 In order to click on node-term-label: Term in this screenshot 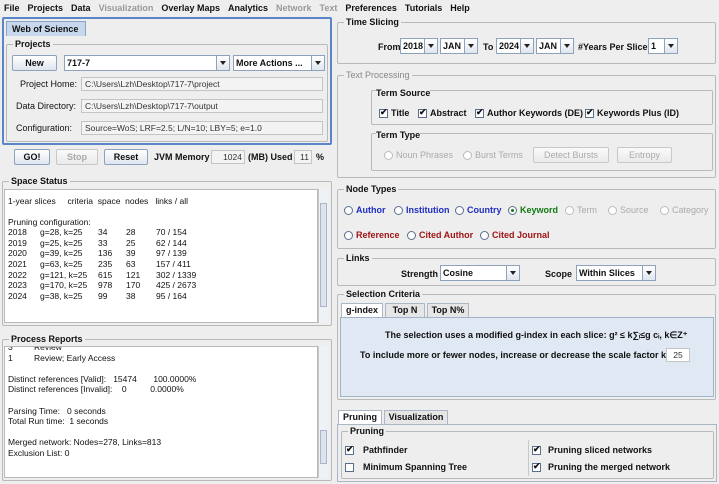, I will do `click(587, 210)`.